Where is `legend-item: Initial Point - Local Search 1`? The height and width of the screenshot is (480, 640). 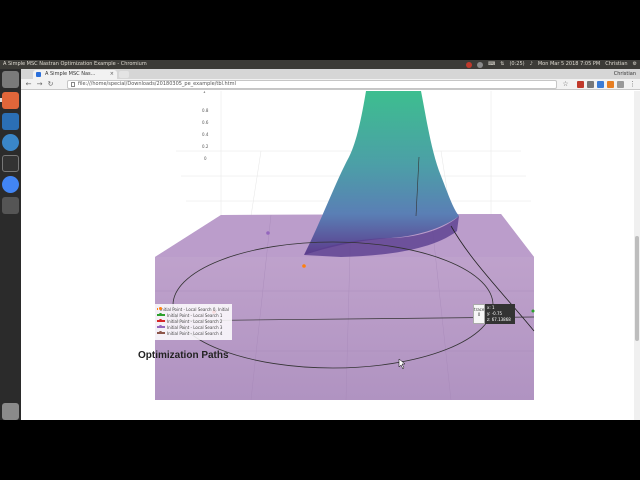 legend-item: Initial Point - Local Search 1 is located at coordinates (193, 315).